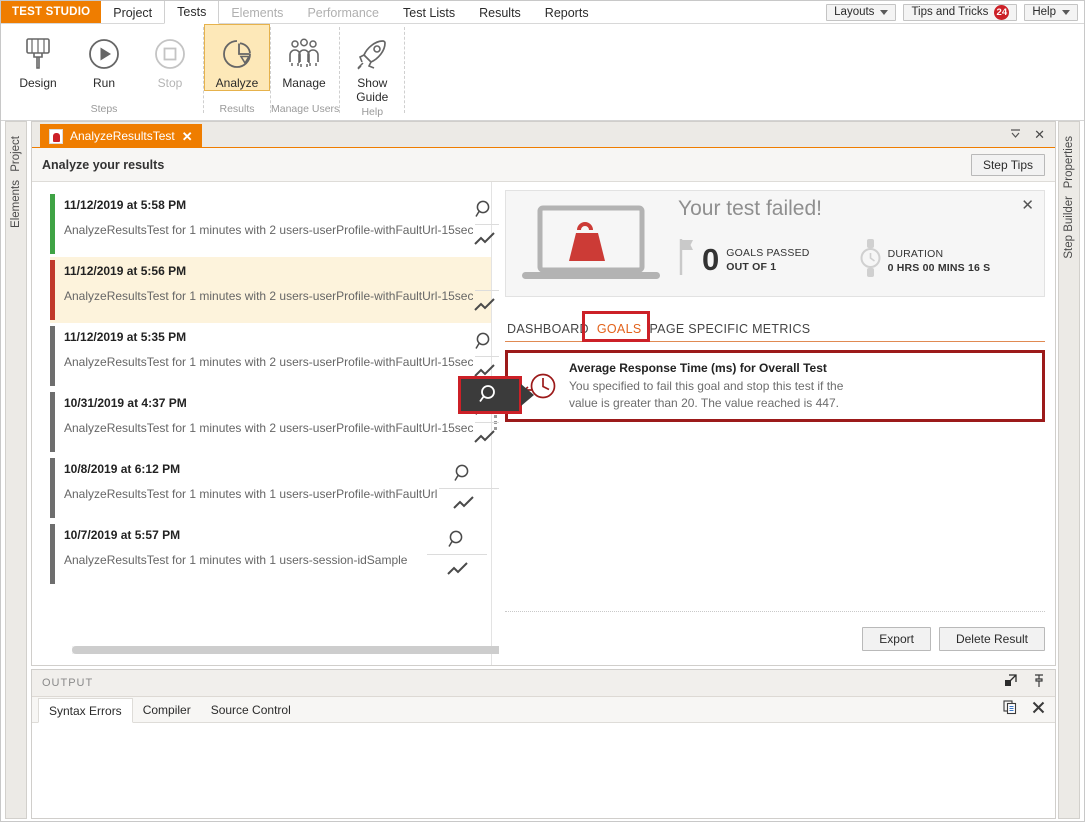 Image resolution: width=1085 pixels, height=822 pixels. I want to click on copy-icon, so click(1010, 709).